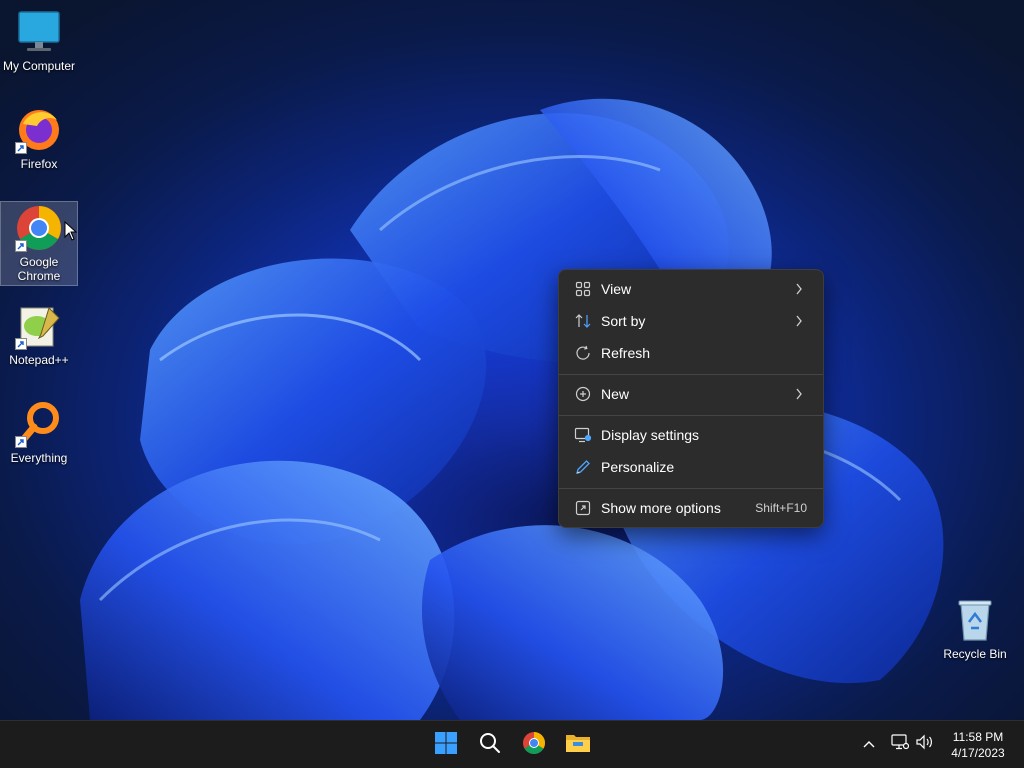  I want to click on desktop-icon-notepad-plus-plus: Notepad++, so click(39, 333).